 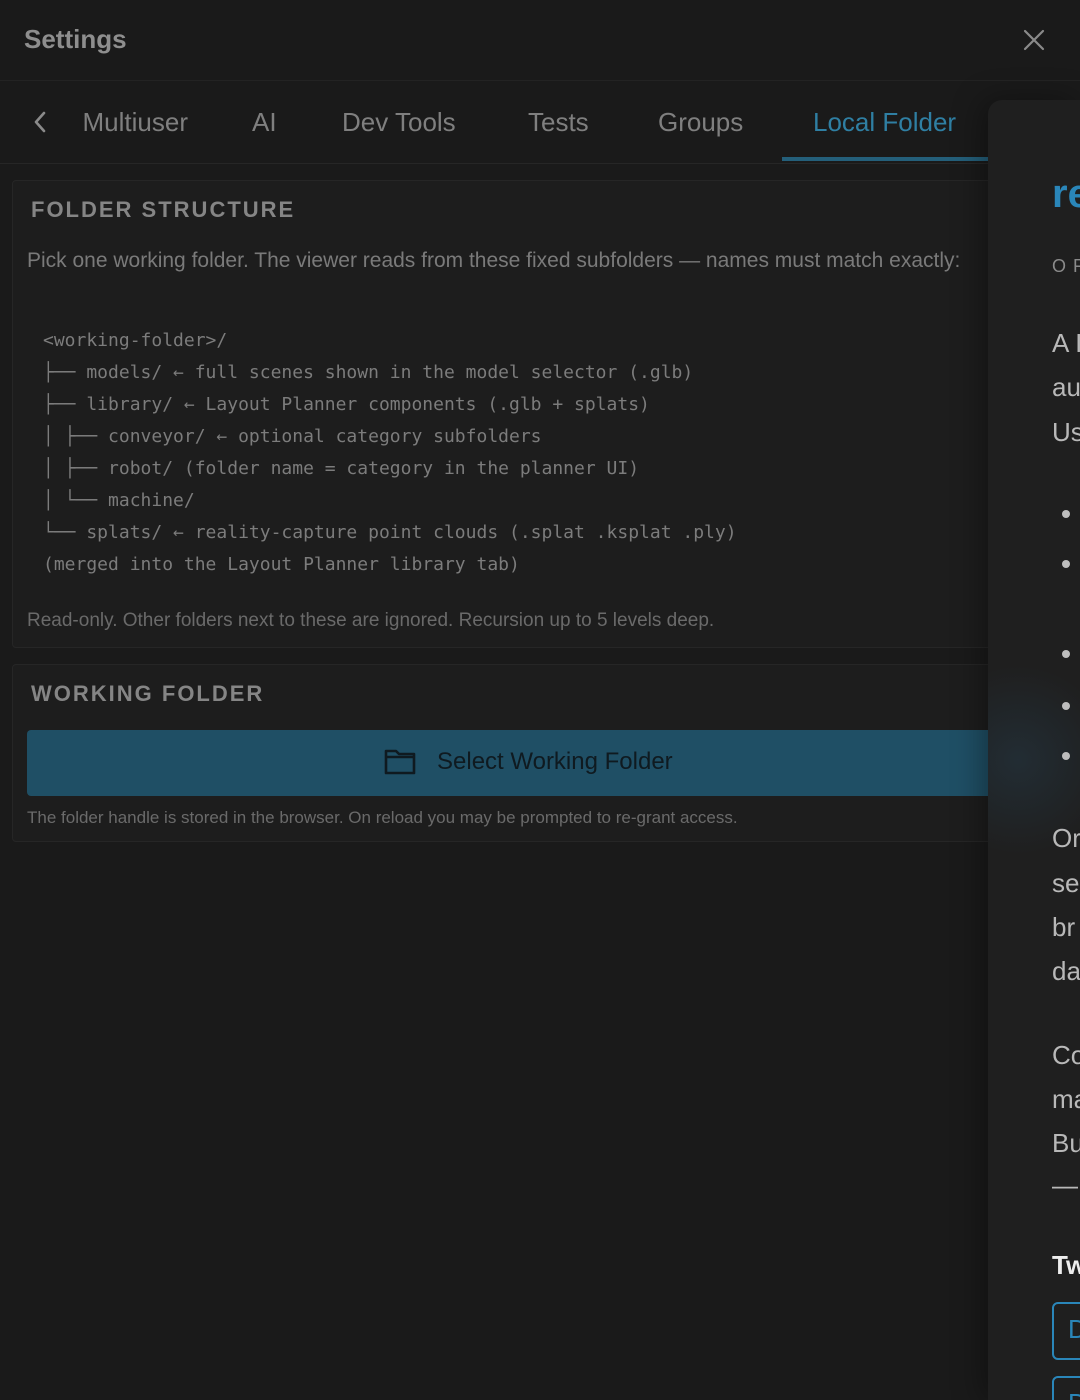 I want to click on tab-local-folder: Local Folder, so click(x=884, y=122).